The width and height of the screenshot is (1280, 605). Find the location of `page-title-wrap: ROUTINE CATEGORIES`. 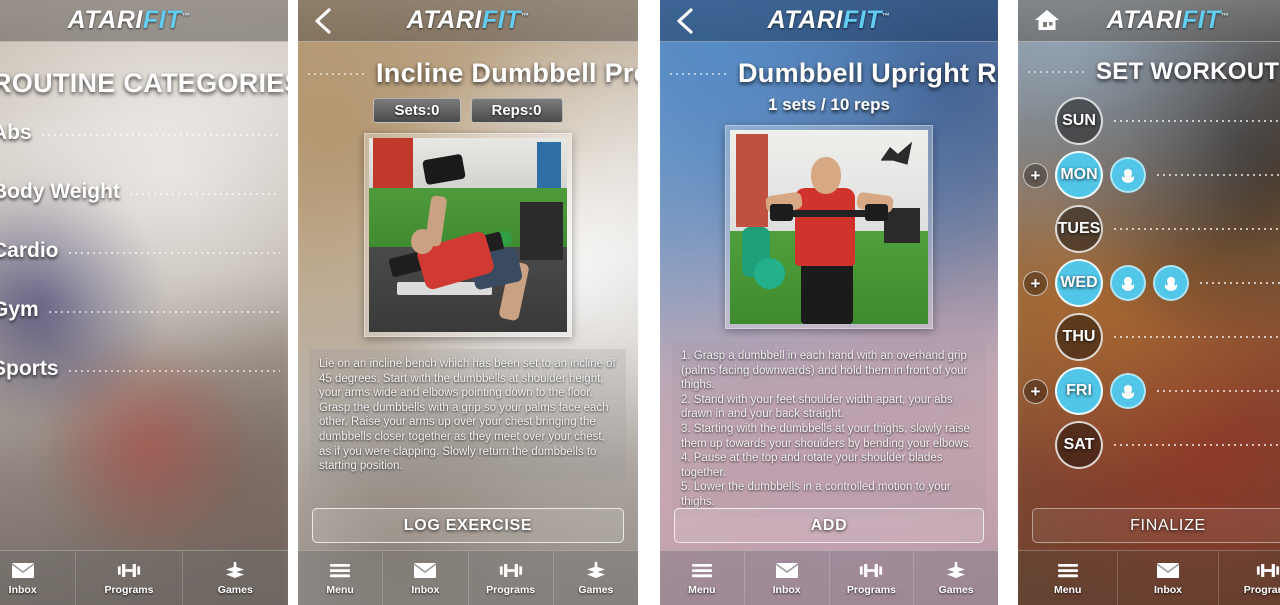

page-title-wrap: ROUTINE CATEGORIES is located at coordinates (144, 72).